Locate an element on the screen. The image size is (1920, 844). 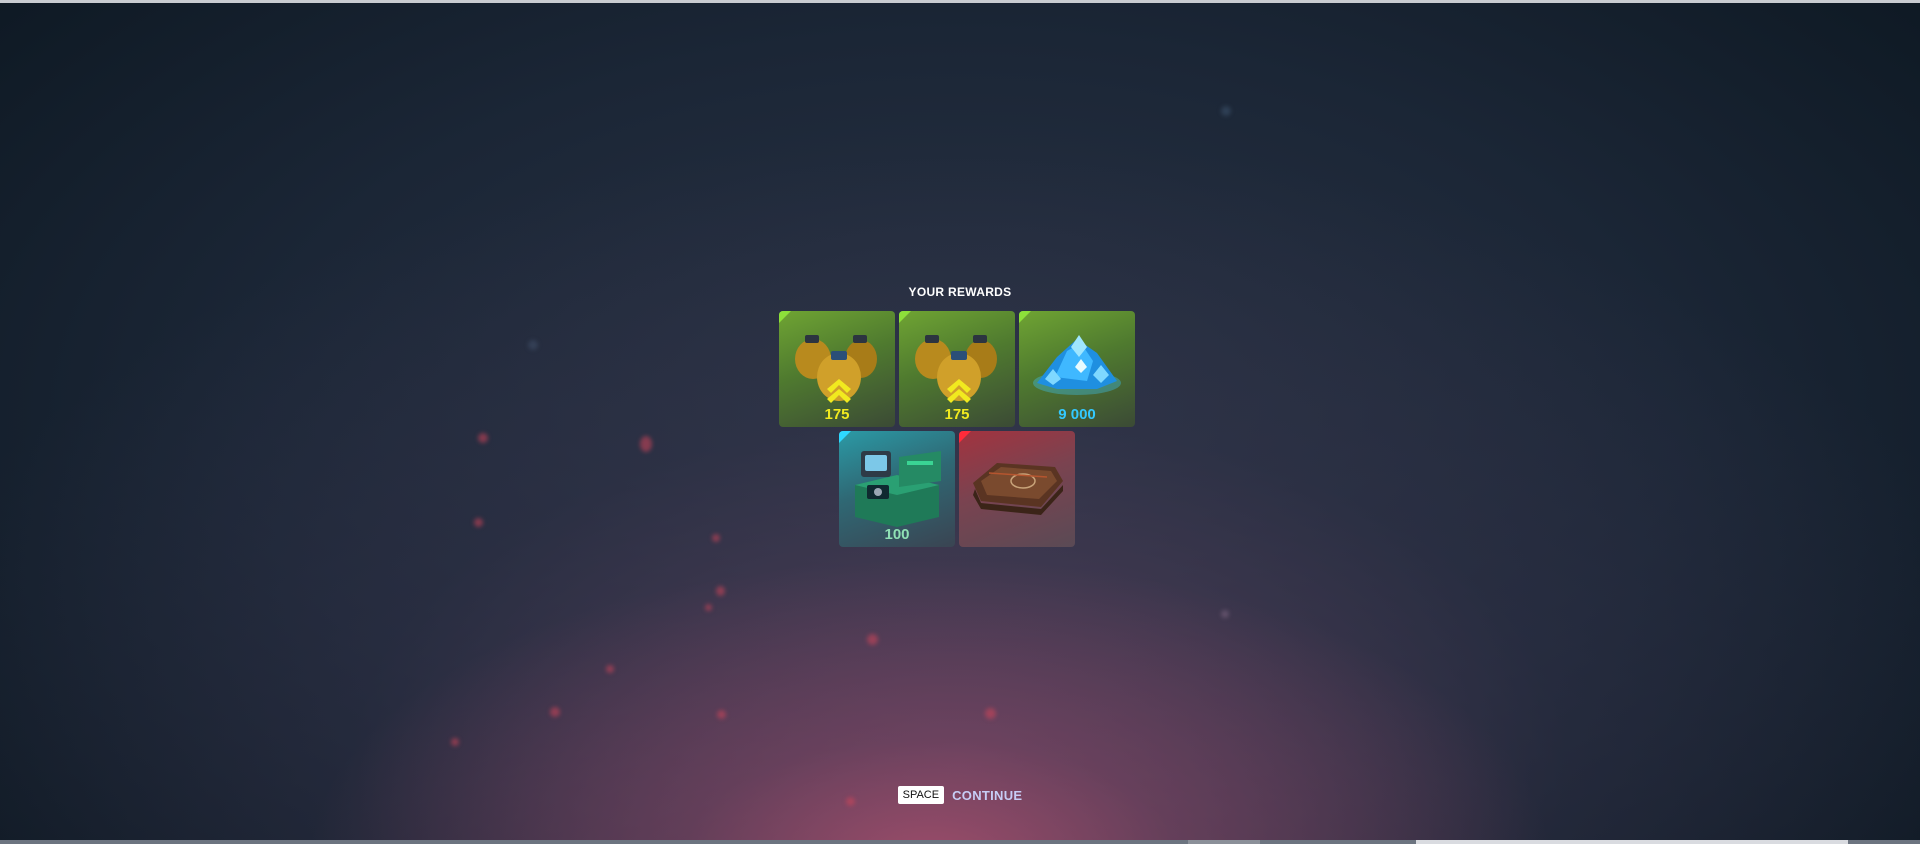
bottom-progress-bar is located at coordinates (960, 842).